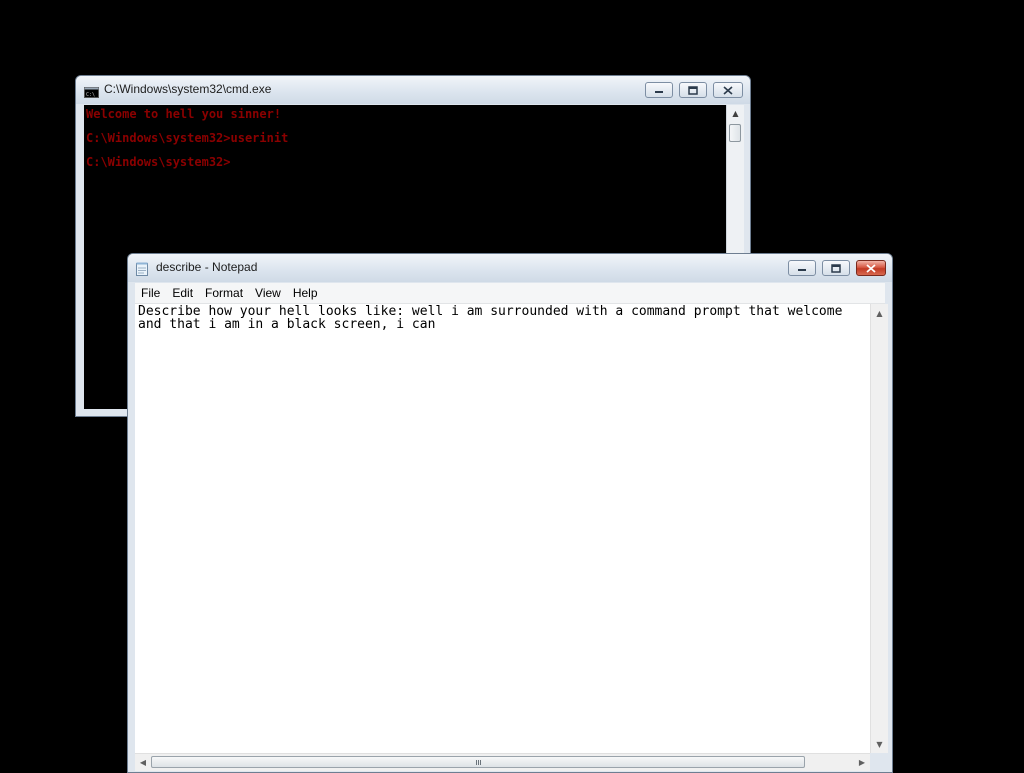 The width and height of the screenshot is (1024, 773). I want to click on cmd-title: C:\Windows\system32\cmd.exe, so click(188, 89).